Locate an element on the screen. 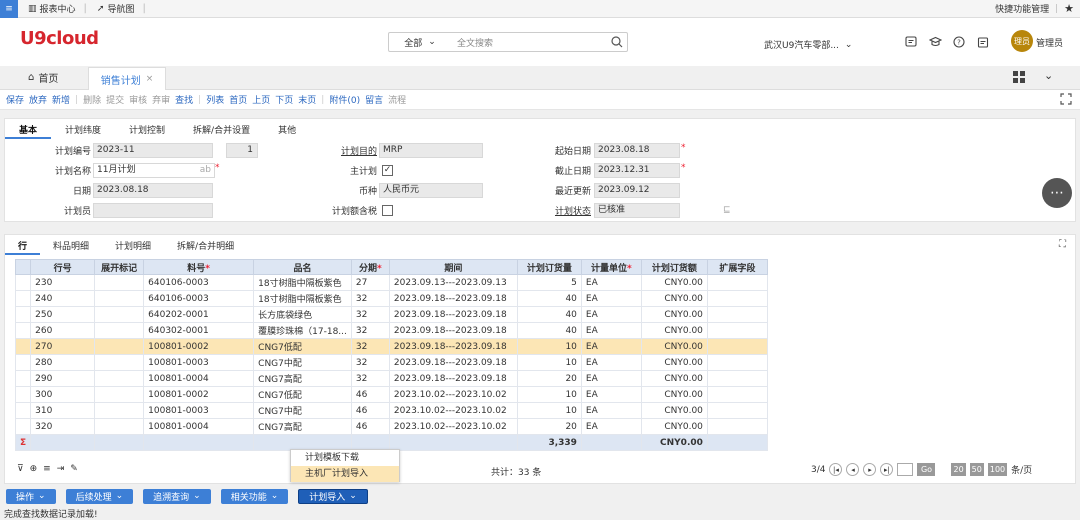  avatar: 理员 is located at coordinates (1022, 41).